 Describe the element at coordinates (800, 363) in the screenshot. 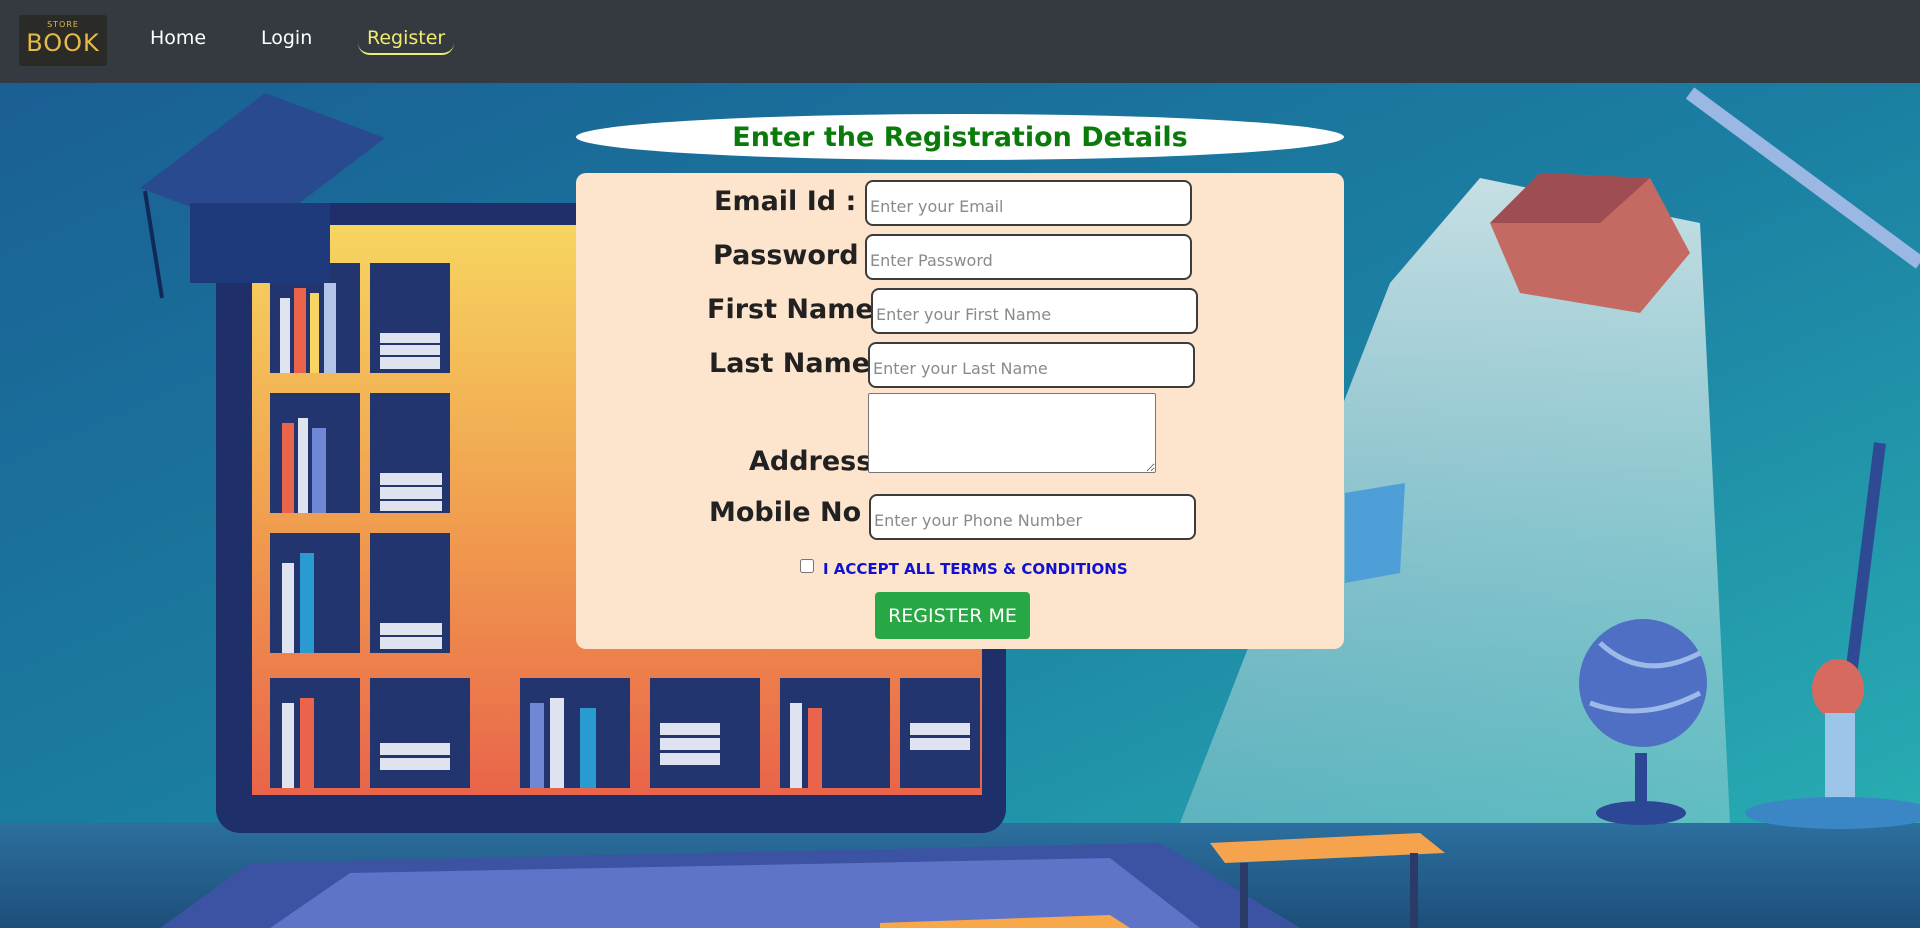

I see `last-name-label: Last Name :` at that location.